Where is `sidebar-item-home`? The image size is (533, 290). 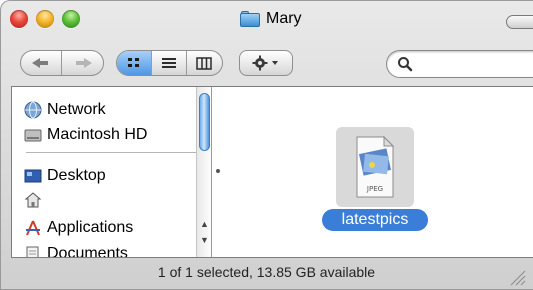
sidebar-item-home is located at coordinates (35, 200).